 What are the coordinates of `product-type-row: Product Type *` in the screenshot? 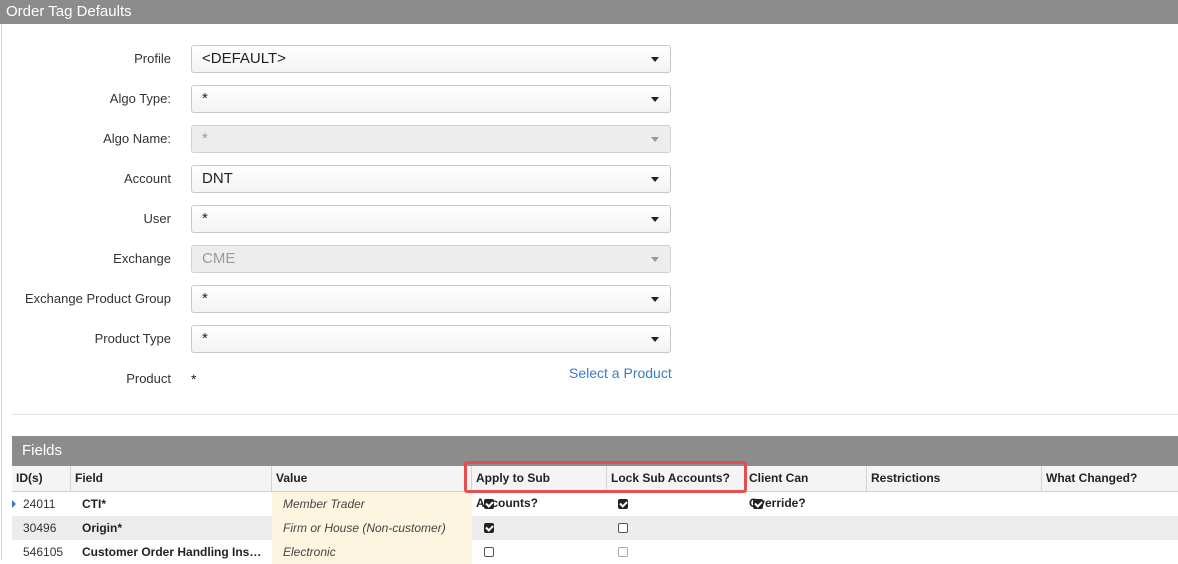 It's located at (350, 339).